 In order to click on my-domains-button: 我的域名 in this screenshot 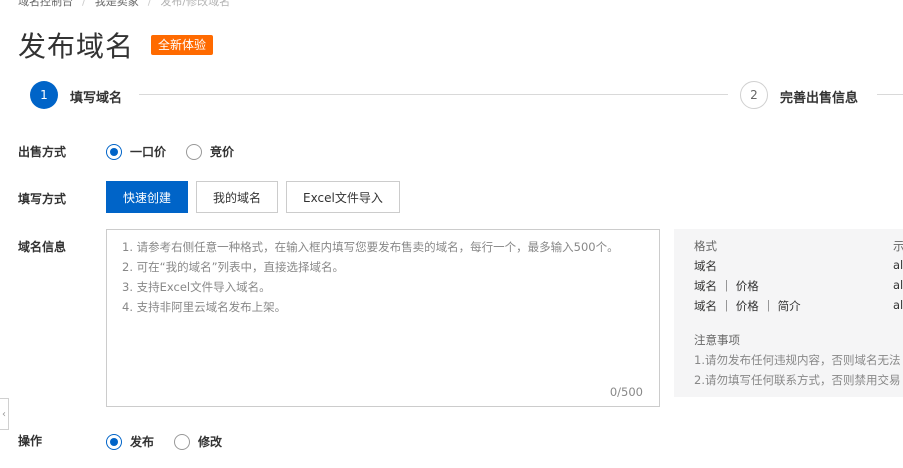, I will do `click(237, 197)`.